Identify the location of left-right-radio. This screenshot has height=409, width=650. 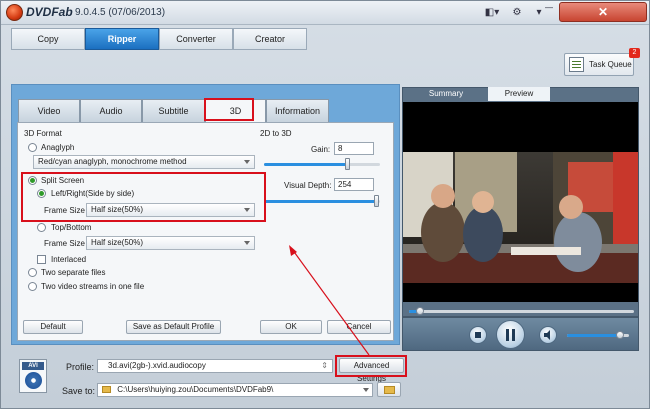
(41, 193).